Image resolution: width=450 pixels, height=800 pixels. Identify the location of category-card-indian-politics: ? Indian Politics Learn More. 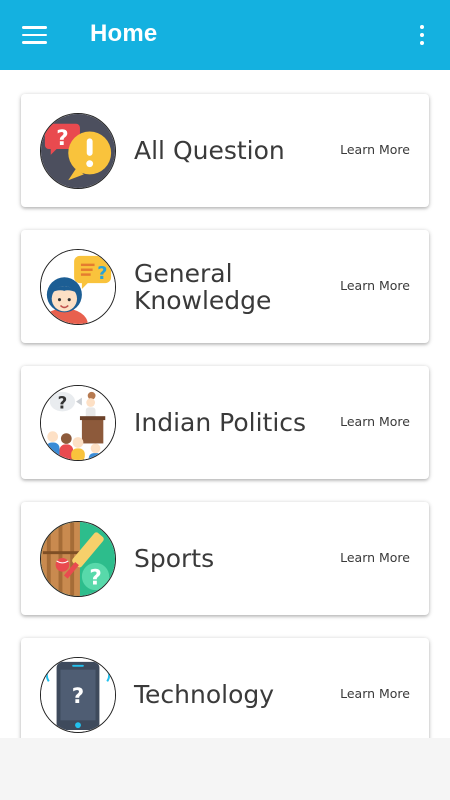
(225, 422).